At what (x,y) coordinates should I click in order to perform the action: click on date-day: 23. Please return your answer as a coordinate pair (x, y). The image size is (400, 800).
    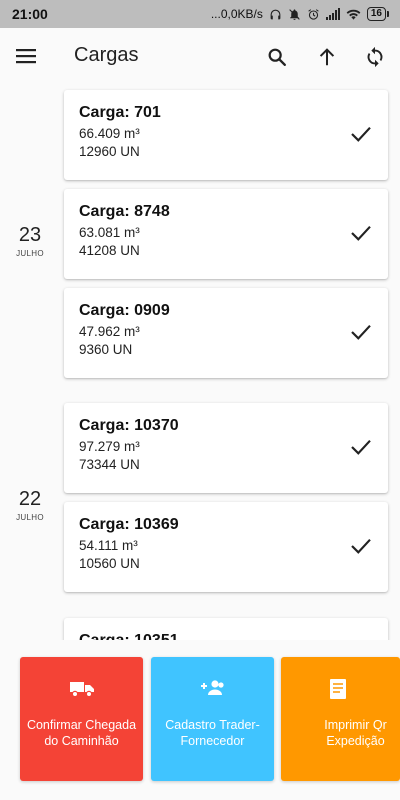
    Looking at the image, I should click on (30, 235).